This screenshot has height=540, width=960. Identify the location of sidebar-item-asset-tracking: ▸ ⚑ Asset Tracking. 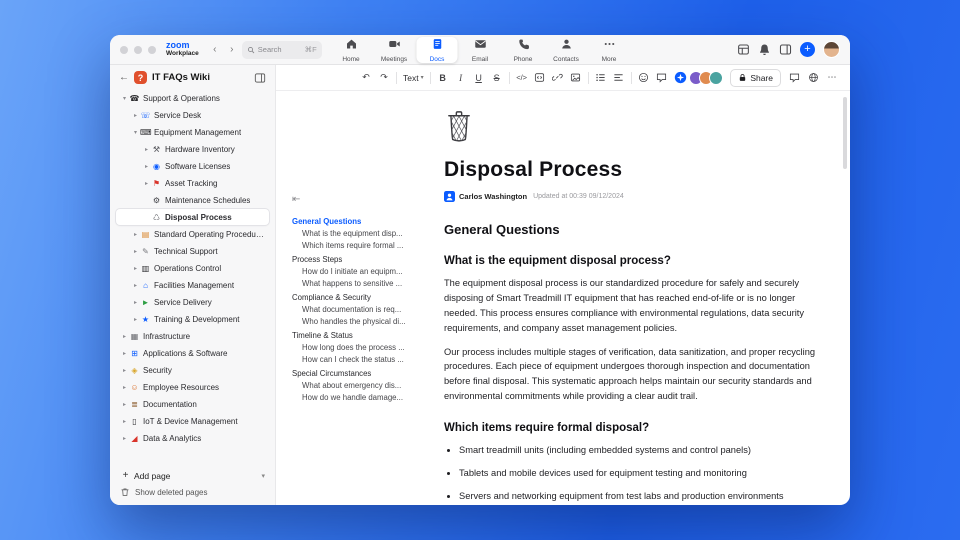
(192, 183).